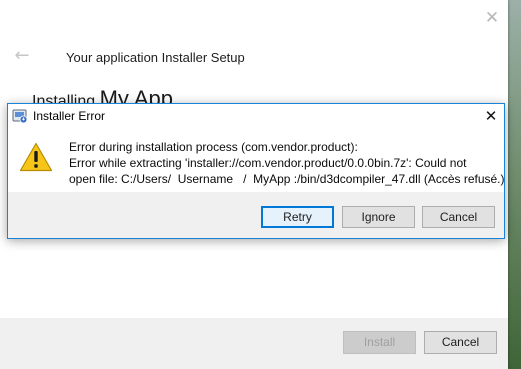 The height and width of the screenshot is (369, 521). Describe the element at coordinates (20, 116) in the screenshot. I see `installer-app-icon` at that location.